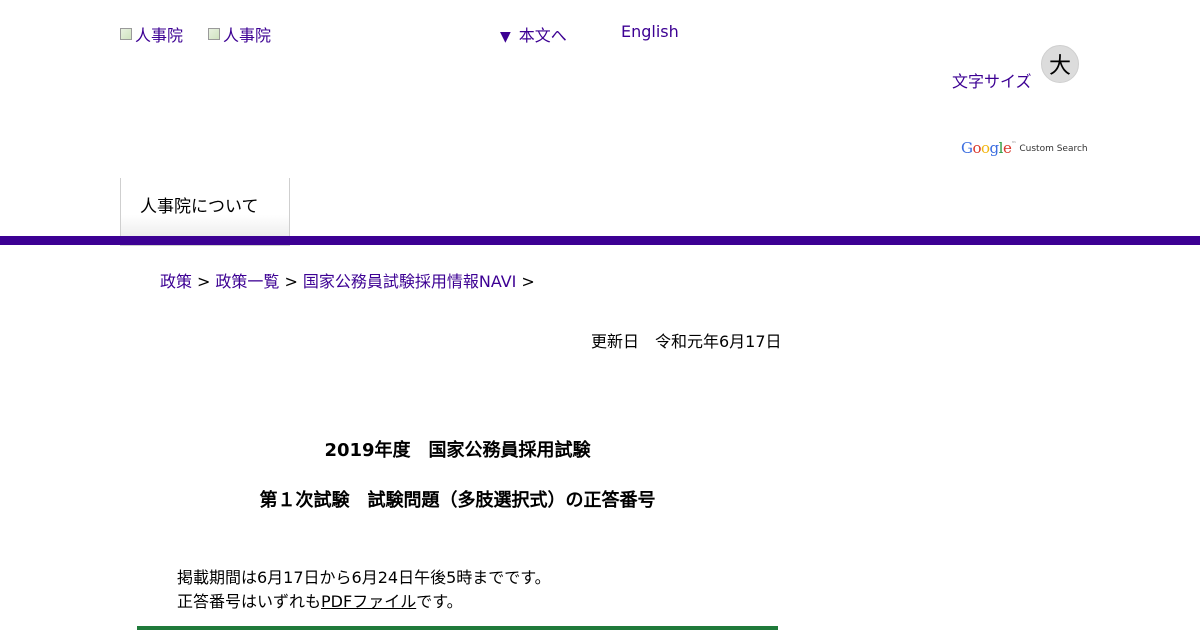 Image resolution: width=1200 pixels, height=630 pixels. I want to click on updated-date: 更新日 令和元年6月17日, so click(686, 341).